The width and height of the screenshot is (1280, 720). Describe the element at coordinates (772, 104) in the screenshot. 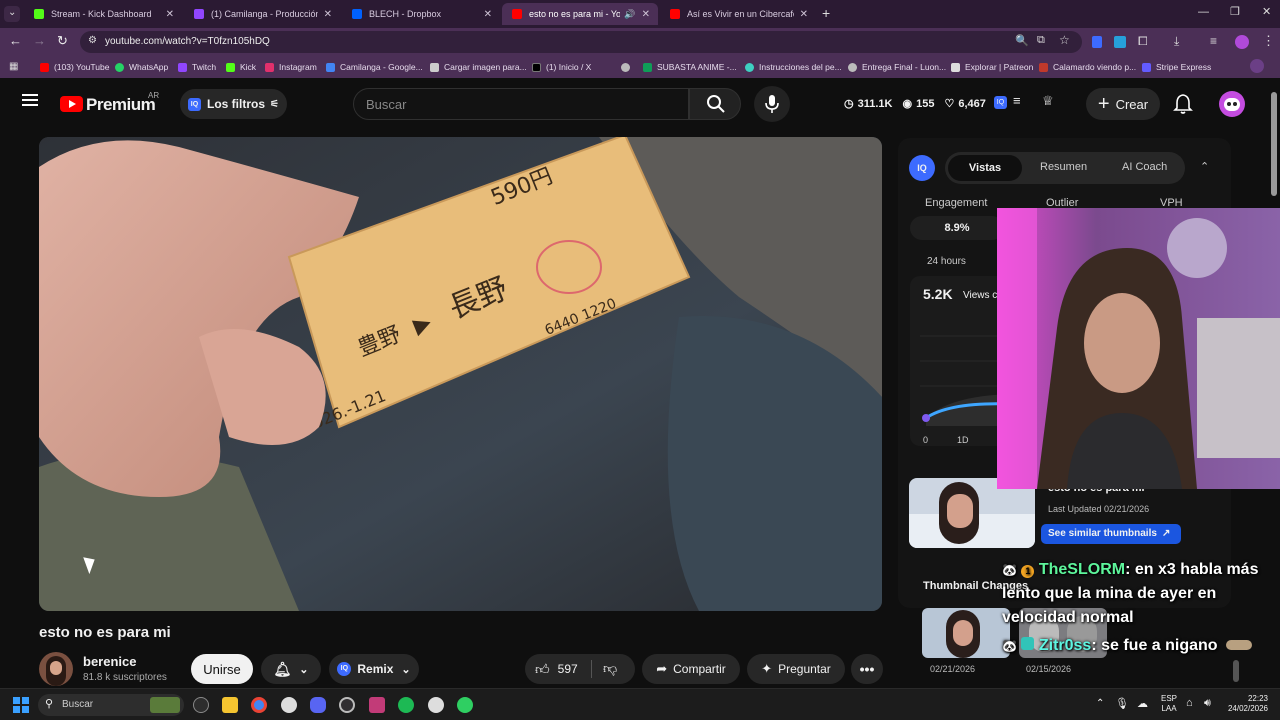

I see `voice-search-button` at that location.